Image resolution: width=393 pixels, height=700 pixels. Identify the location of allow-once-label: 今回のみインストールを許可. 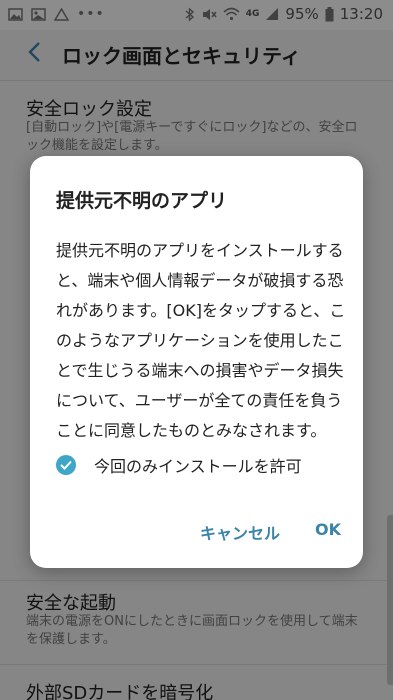
(198, 466).